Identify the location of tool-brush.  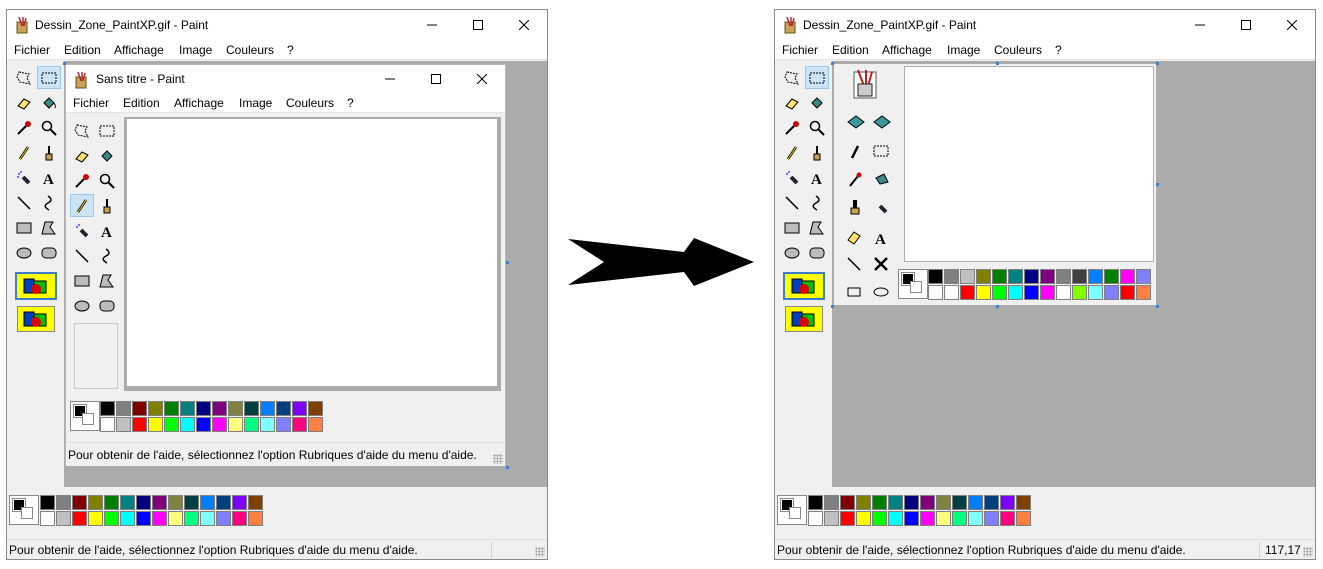
(49, 152).